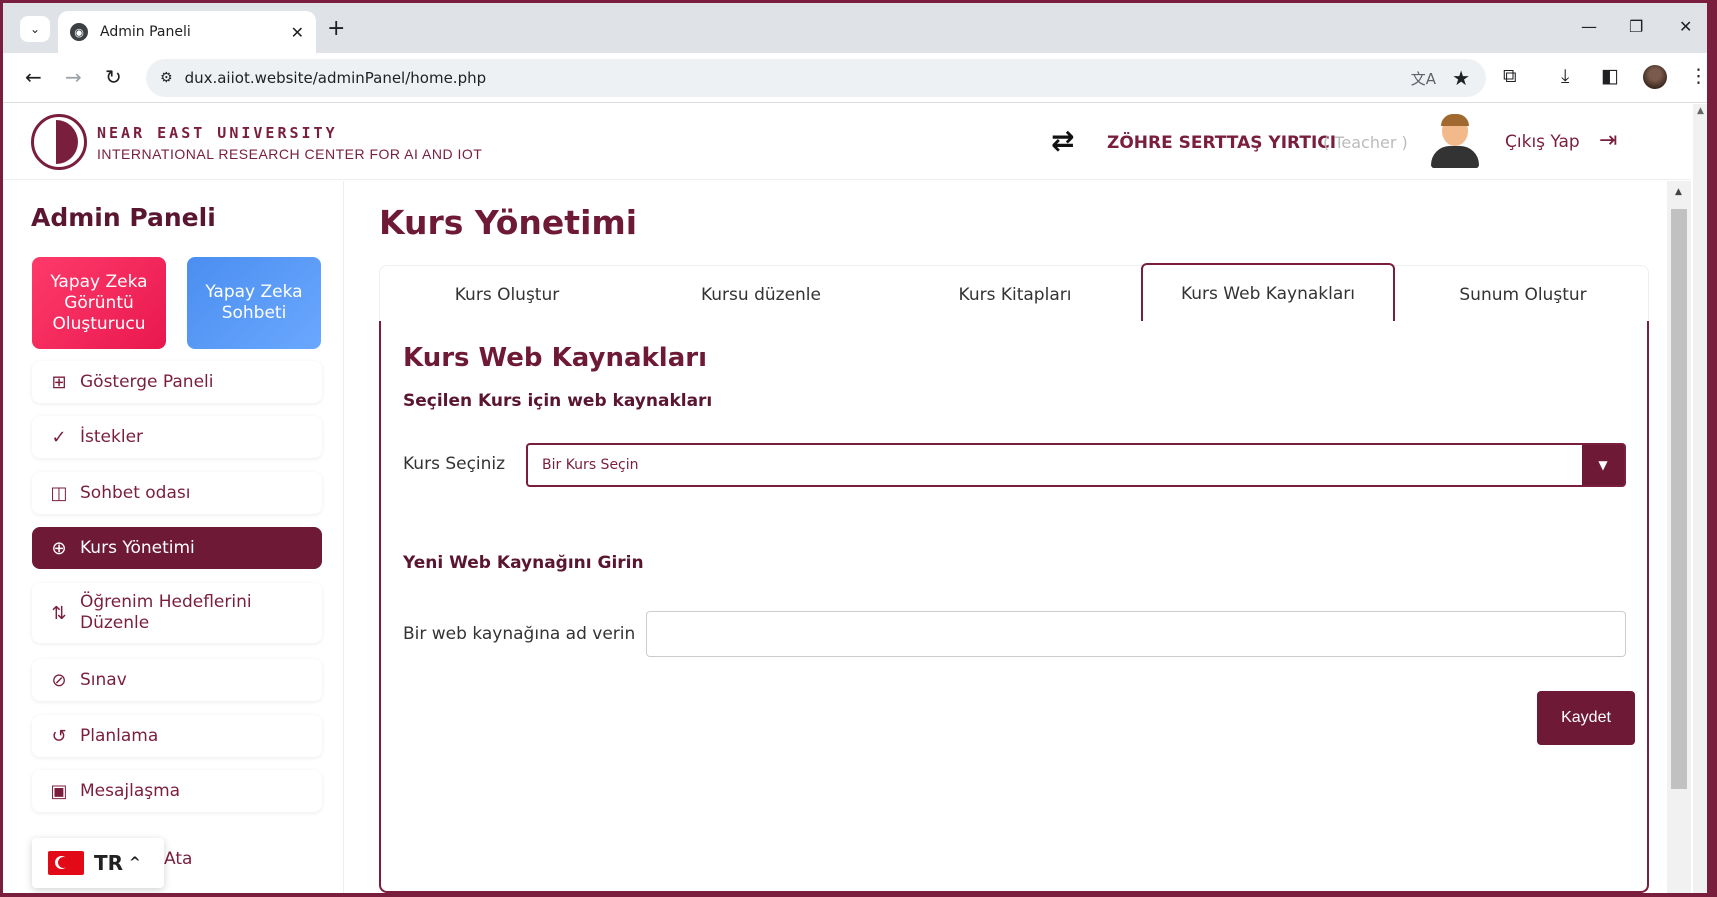  What do you see at coordinates (1610, 76) in the screenshot?
I see `side-panel-icon: ◧` at bounding box center [1610, 76].